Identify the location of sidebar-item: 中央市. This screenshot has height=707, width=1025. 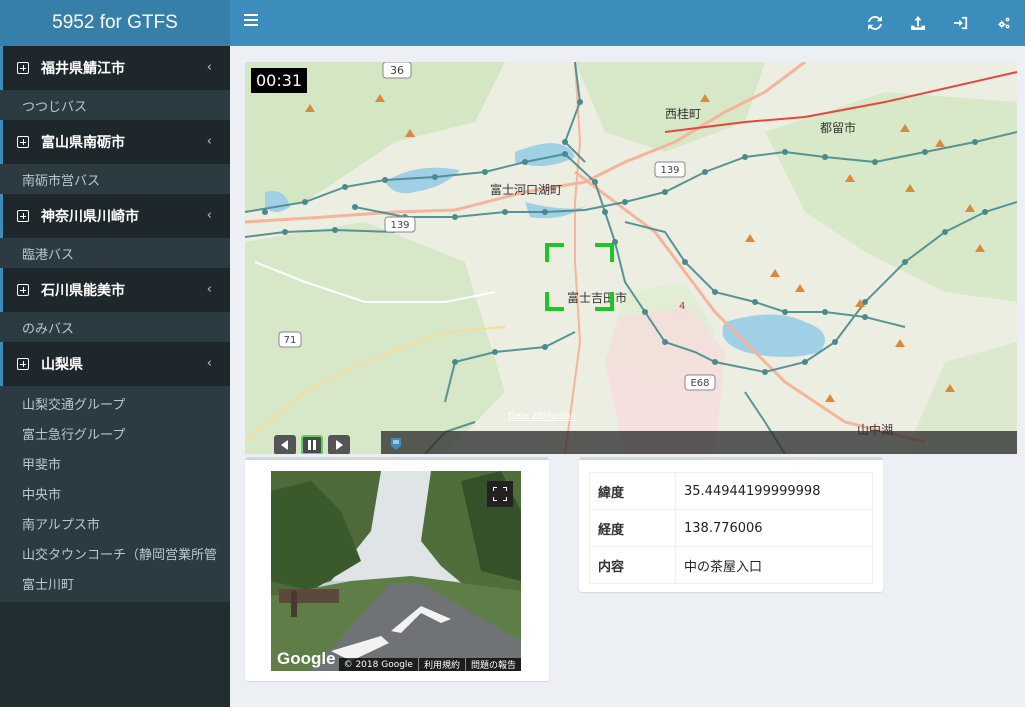
(115, 493).